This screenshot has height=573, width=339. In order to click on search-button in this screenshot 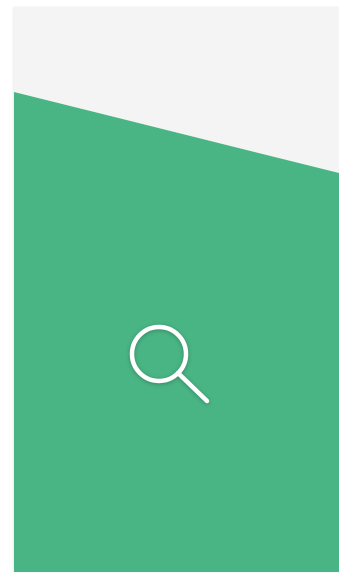, I will do `click(166, 365)`.